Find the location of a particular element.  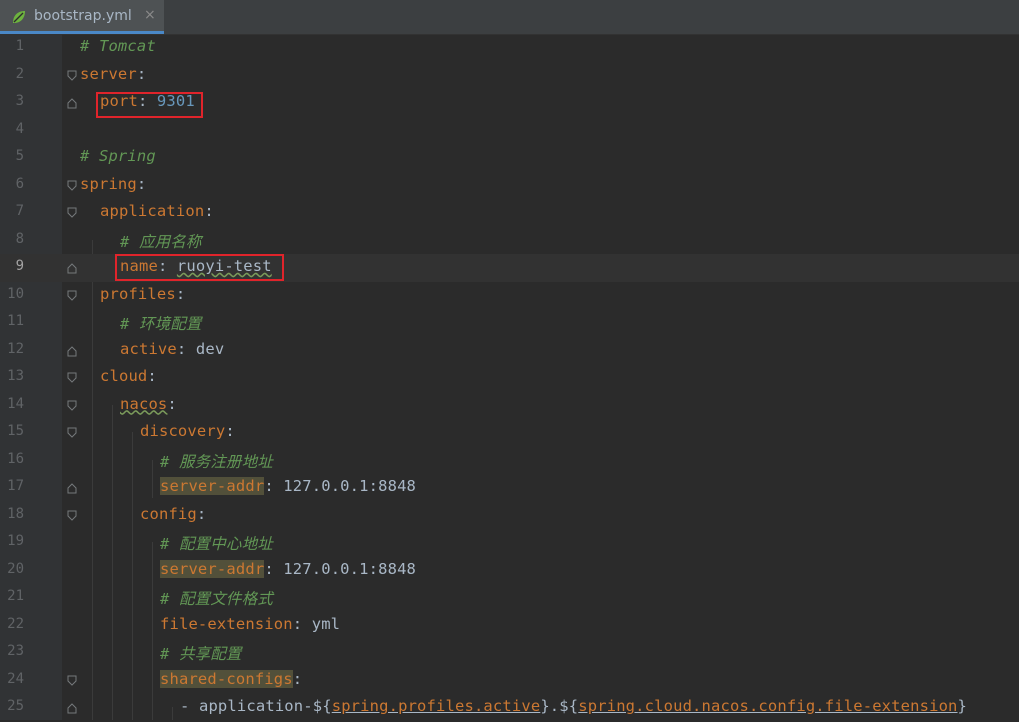

line-number: 7 is located at coordinates (19, 211).